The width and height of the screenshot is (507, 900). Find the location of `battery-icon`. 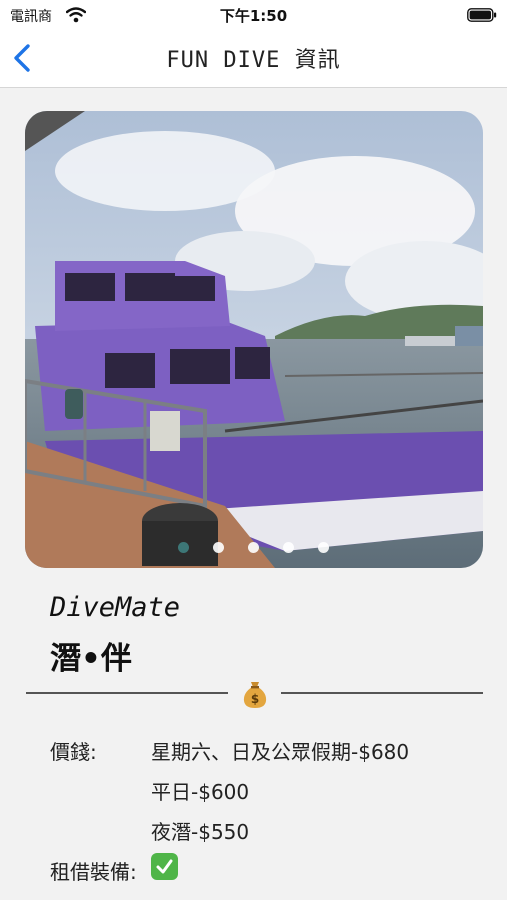

battery-icon is located at coordinates (482, 15).